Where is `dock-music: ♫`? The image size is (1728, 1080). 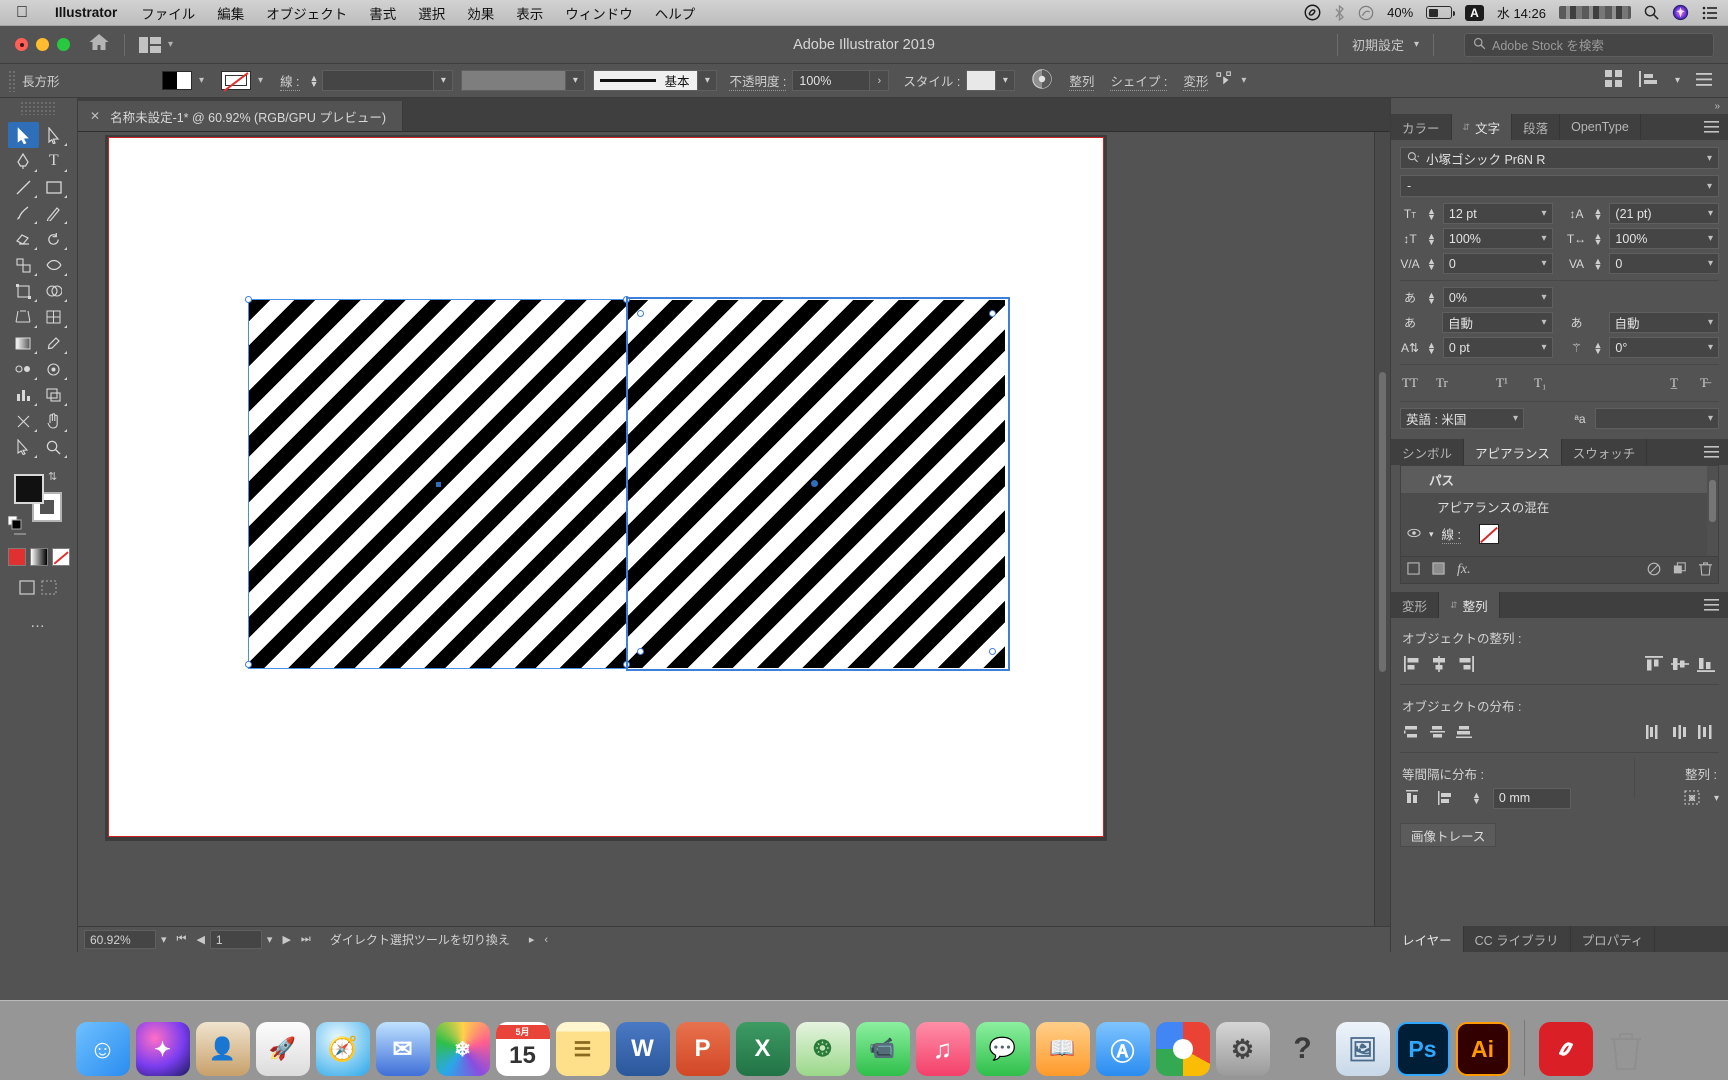
dock-music: ♫ is located at coordinates (942, 1049).